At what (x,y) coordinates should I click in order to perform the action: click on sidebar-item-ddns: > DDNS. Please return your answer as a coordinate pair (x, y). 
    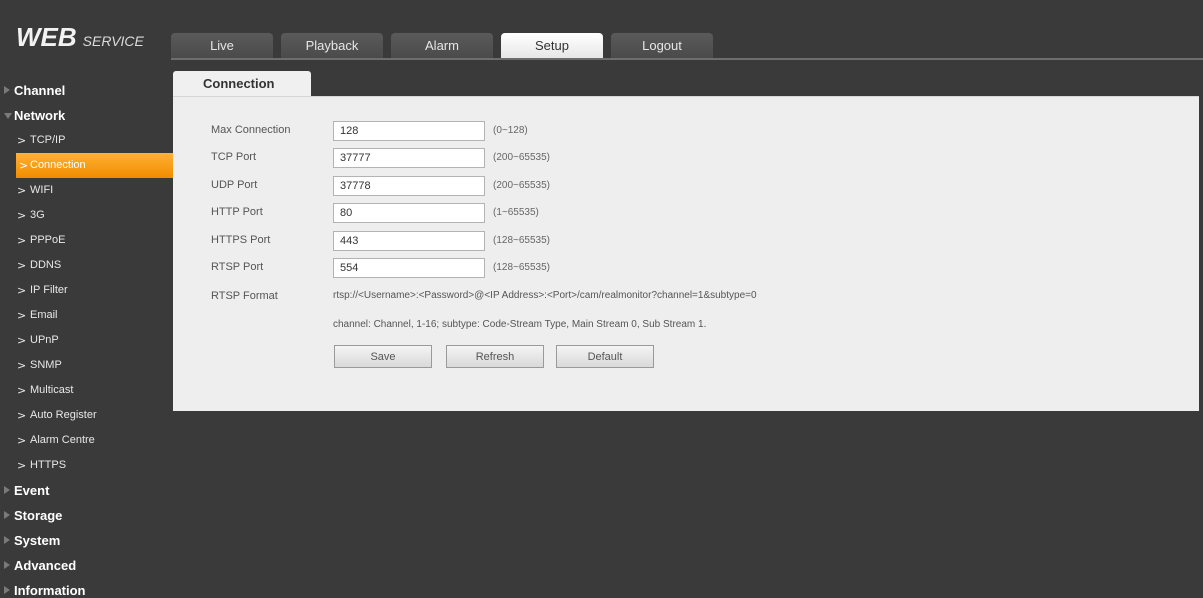
    Looking at the image, I should click on (85, 265).